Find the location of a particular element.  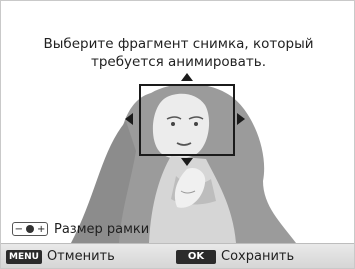

cancel-button: MENU Отменить is located at coordinates (60, 256).